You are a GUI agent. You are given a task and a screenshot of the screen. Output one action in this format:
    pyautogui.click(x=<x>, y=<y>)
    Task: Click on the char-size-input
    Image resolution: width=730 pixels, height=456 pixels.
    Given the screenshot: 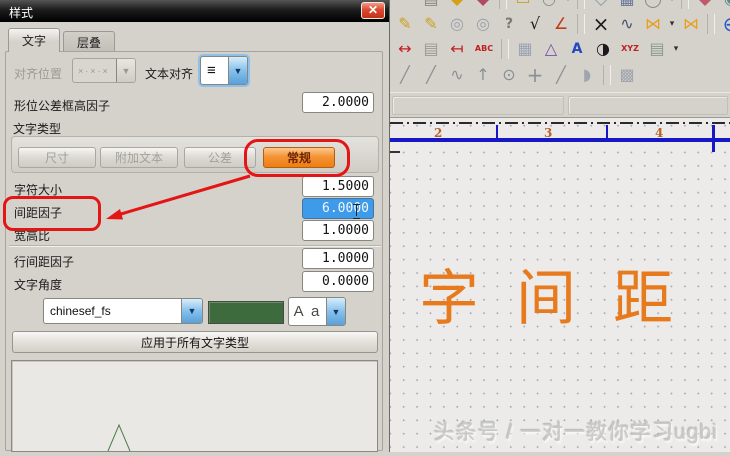 What is the action you would take?
    pyautogui.click(x=338, y=186)
    